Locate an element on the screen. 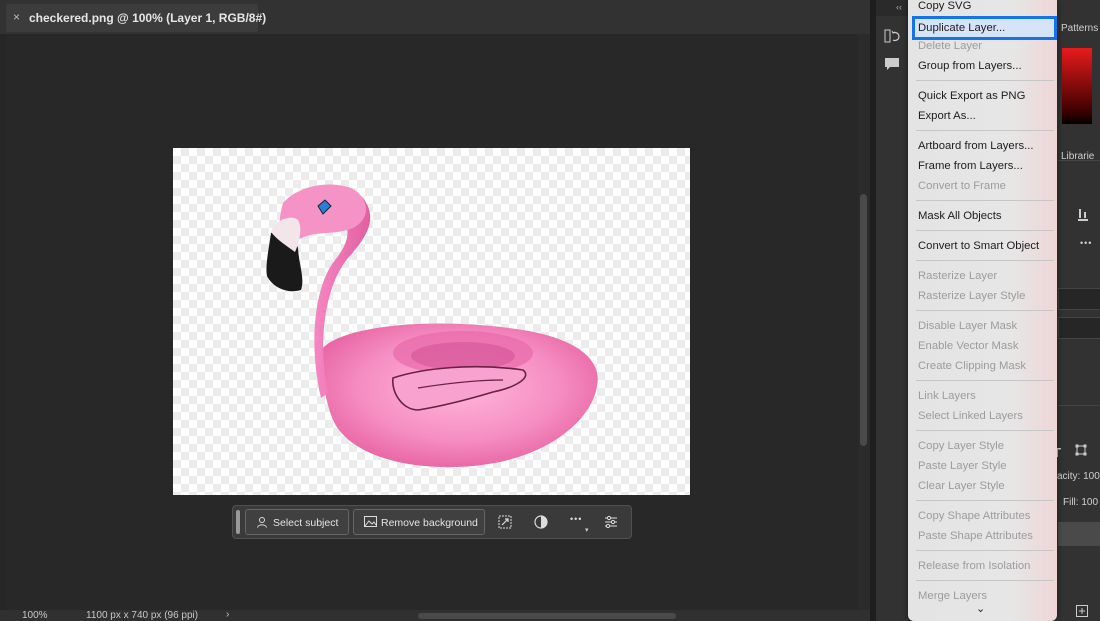  panel-divider-line is located at coordinates (1079, 160).